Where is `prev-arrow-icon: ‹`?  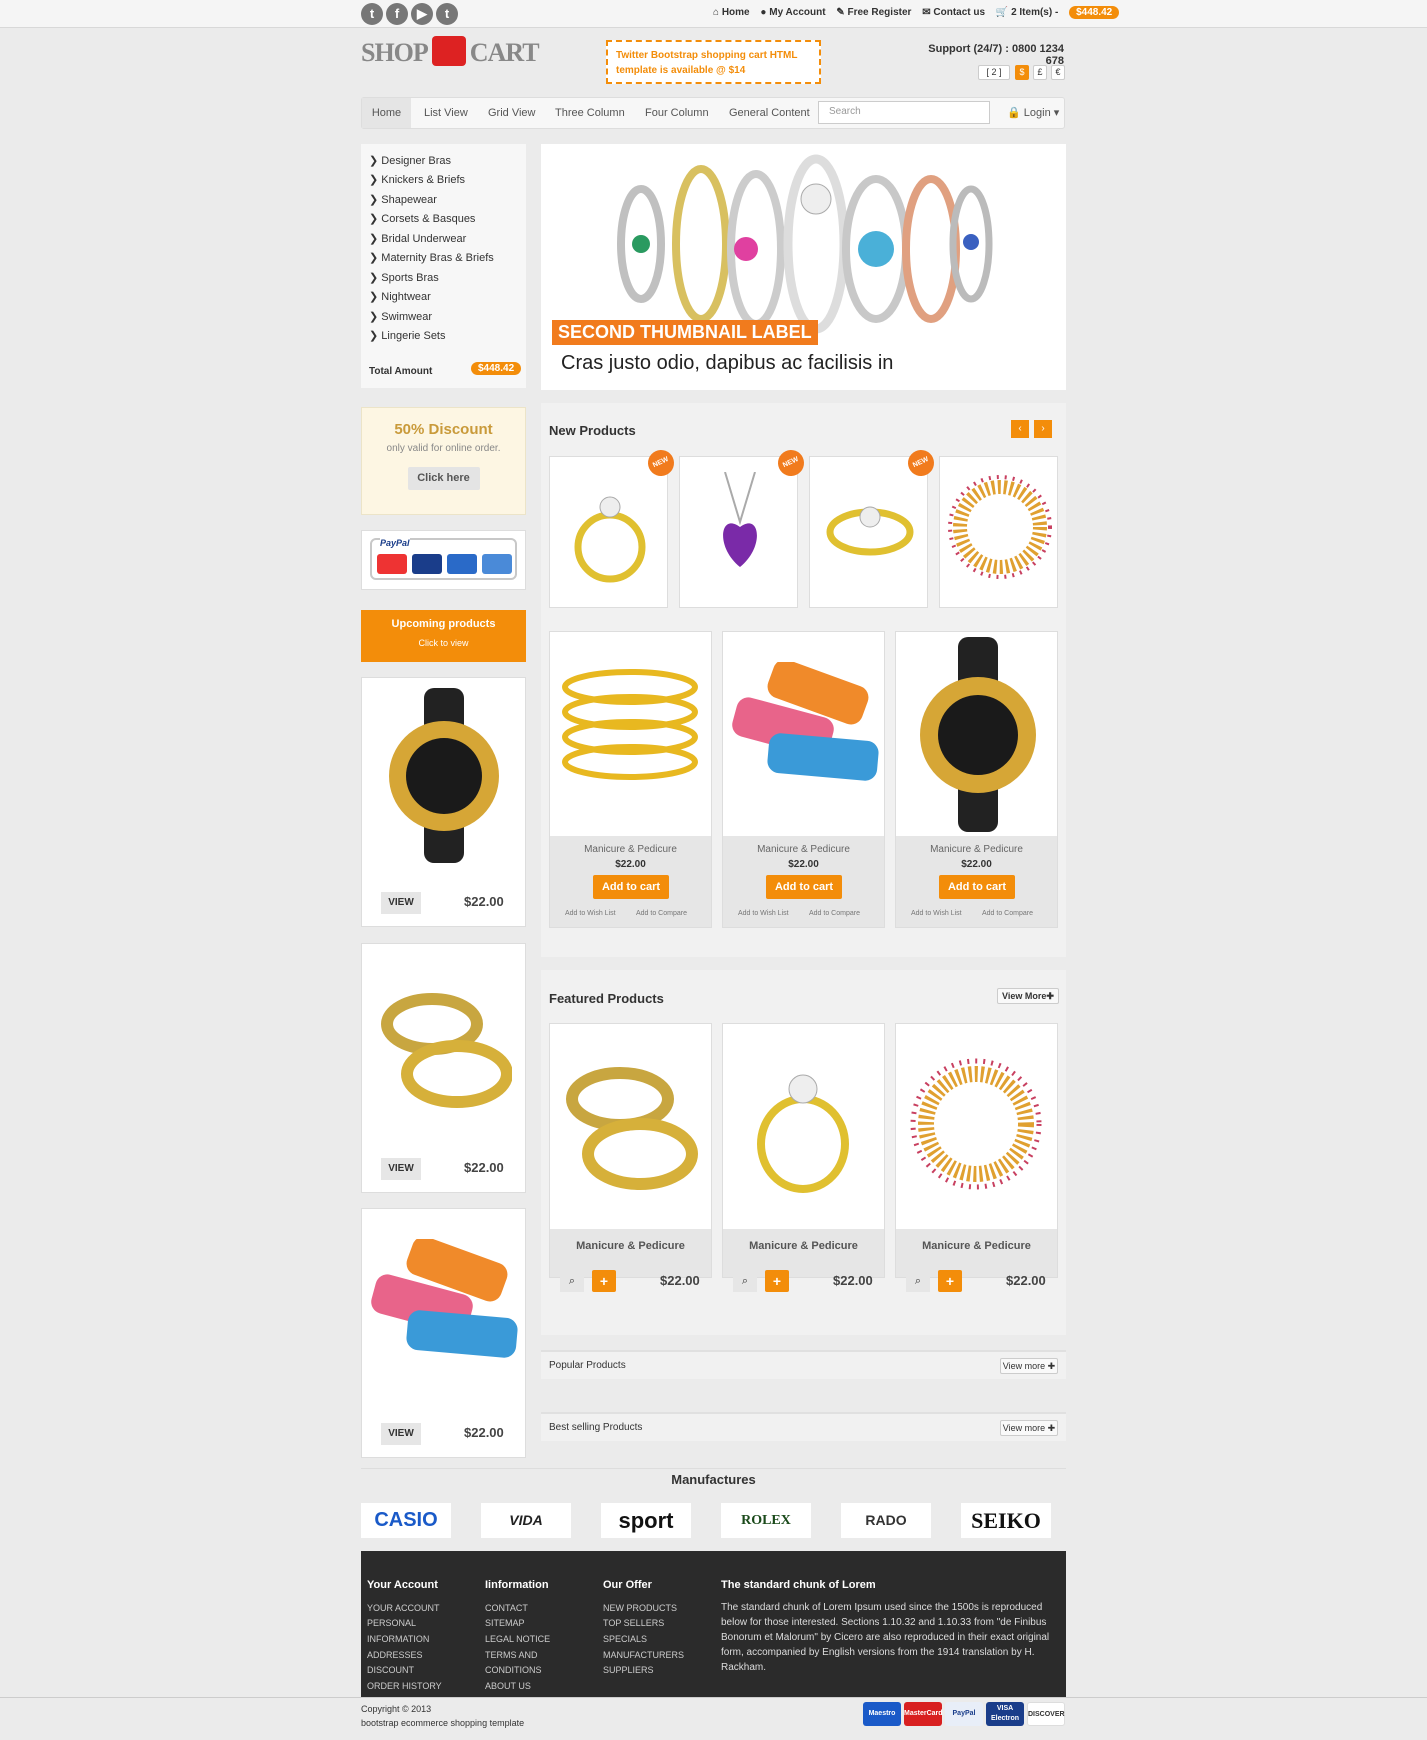 prev-arrow-icon: ‹ is located at coordinates (1020, 429).